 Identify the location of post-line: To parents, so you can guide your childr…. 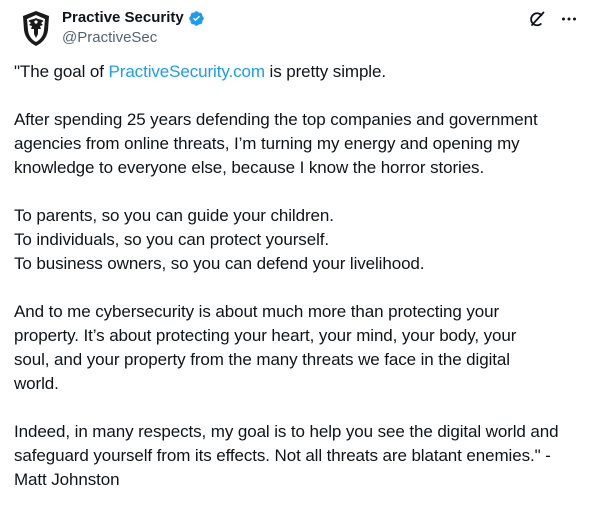
(174, 215).